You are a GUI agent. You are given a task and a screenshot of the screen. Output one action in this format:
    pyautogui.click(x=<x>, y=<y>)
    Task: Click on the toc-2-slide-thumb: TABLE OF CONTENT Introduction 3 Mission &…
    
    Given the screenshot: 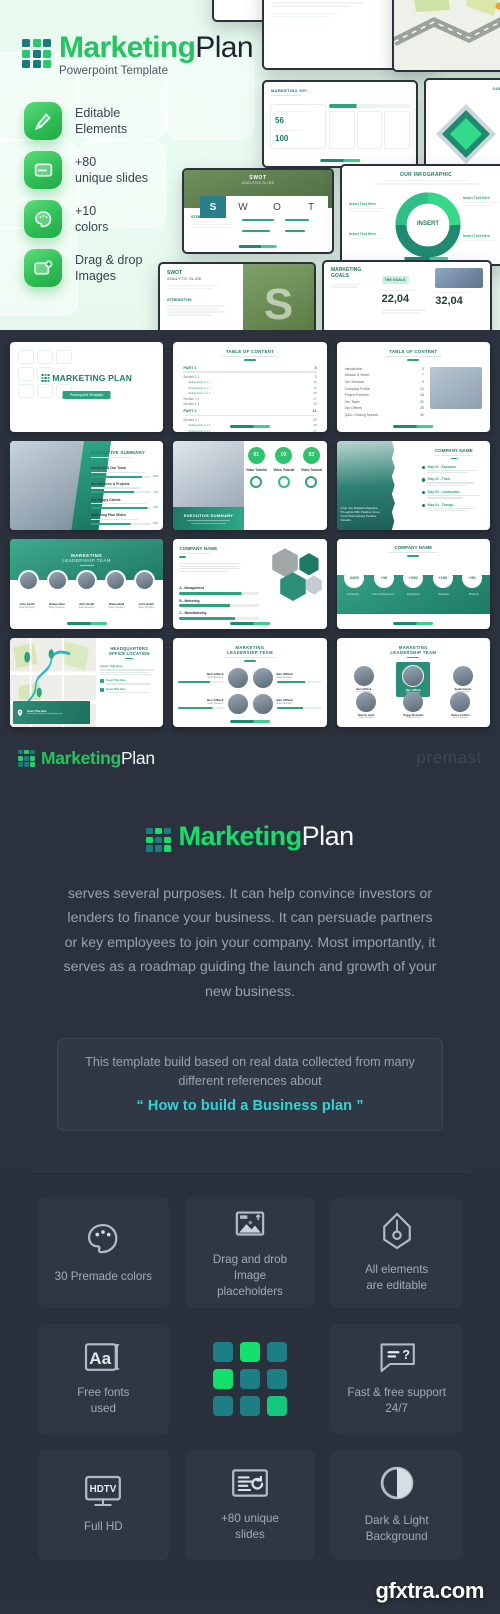 What is the action you would take?
    pyautogui.click(x=413, y=387)
    